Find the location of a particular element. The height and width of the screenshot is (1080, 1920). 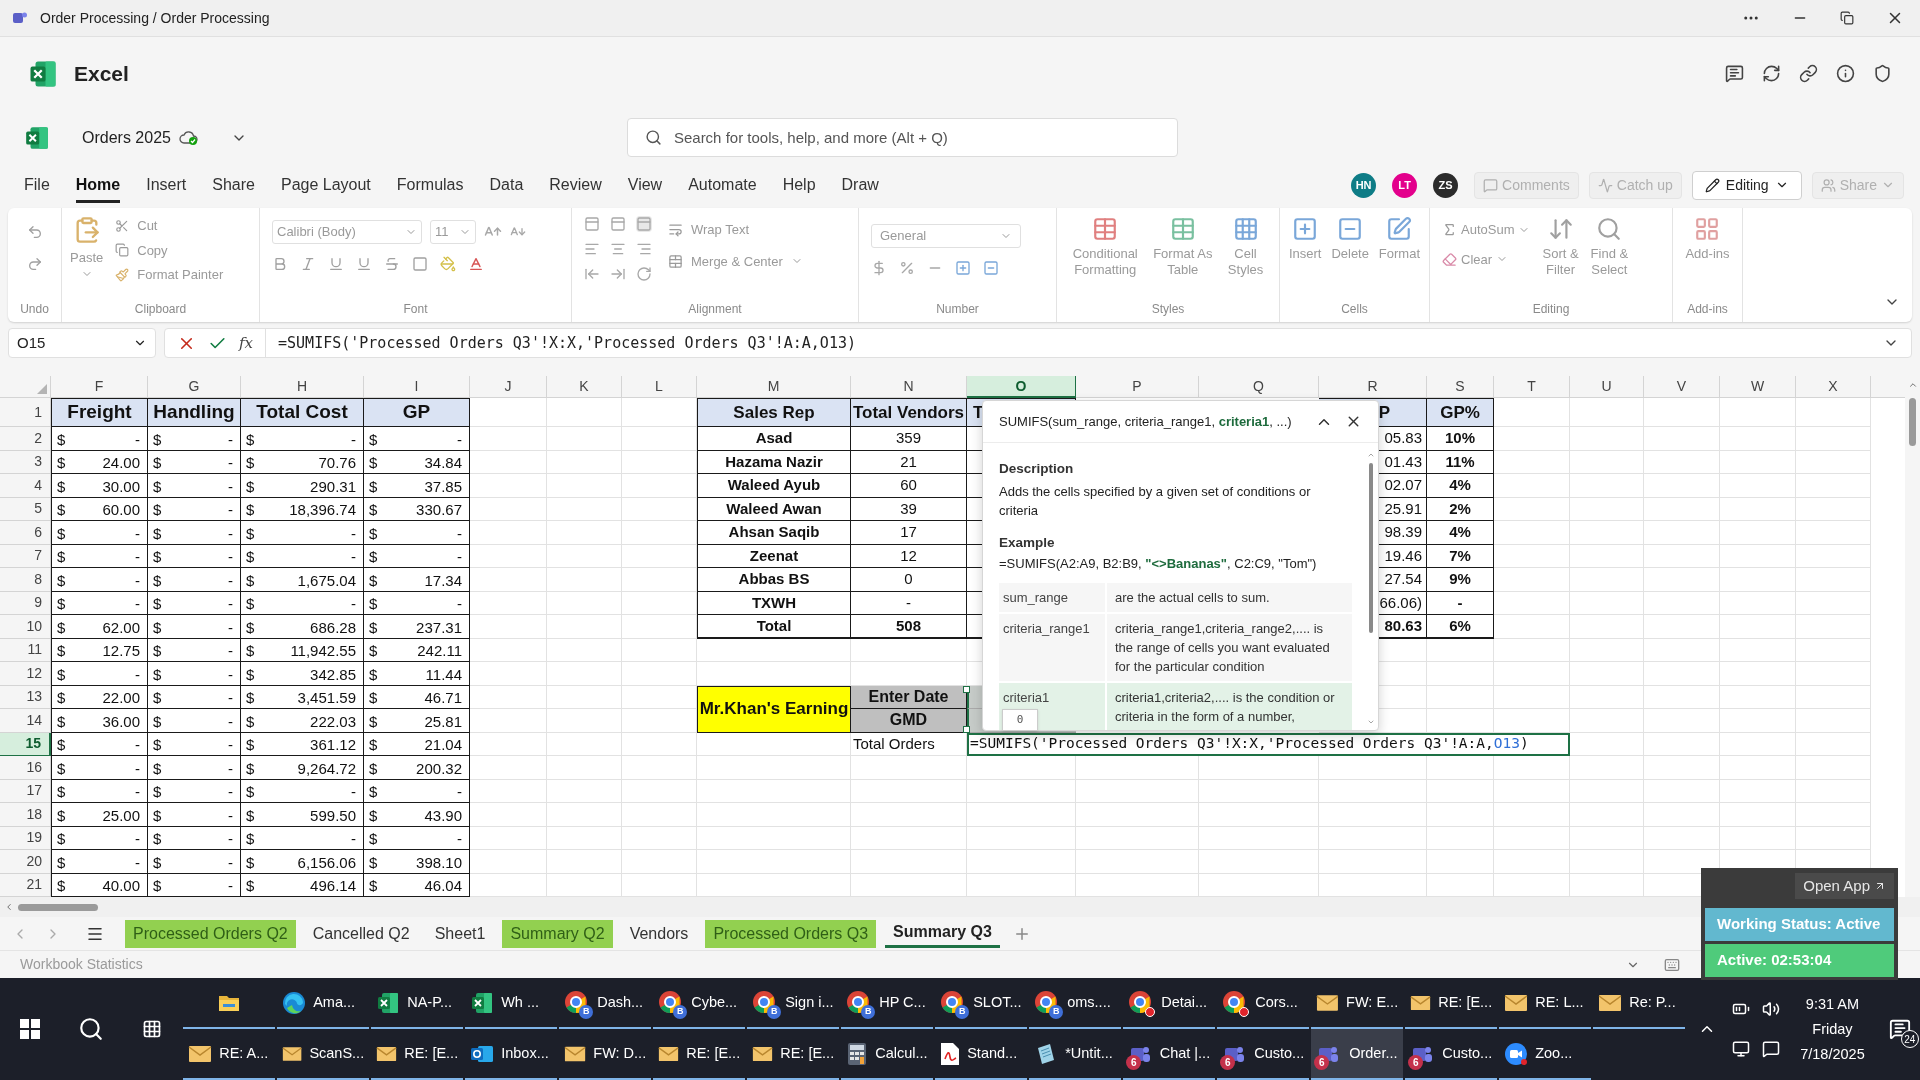

row-header: 13 is located at coordinates (25, 697).